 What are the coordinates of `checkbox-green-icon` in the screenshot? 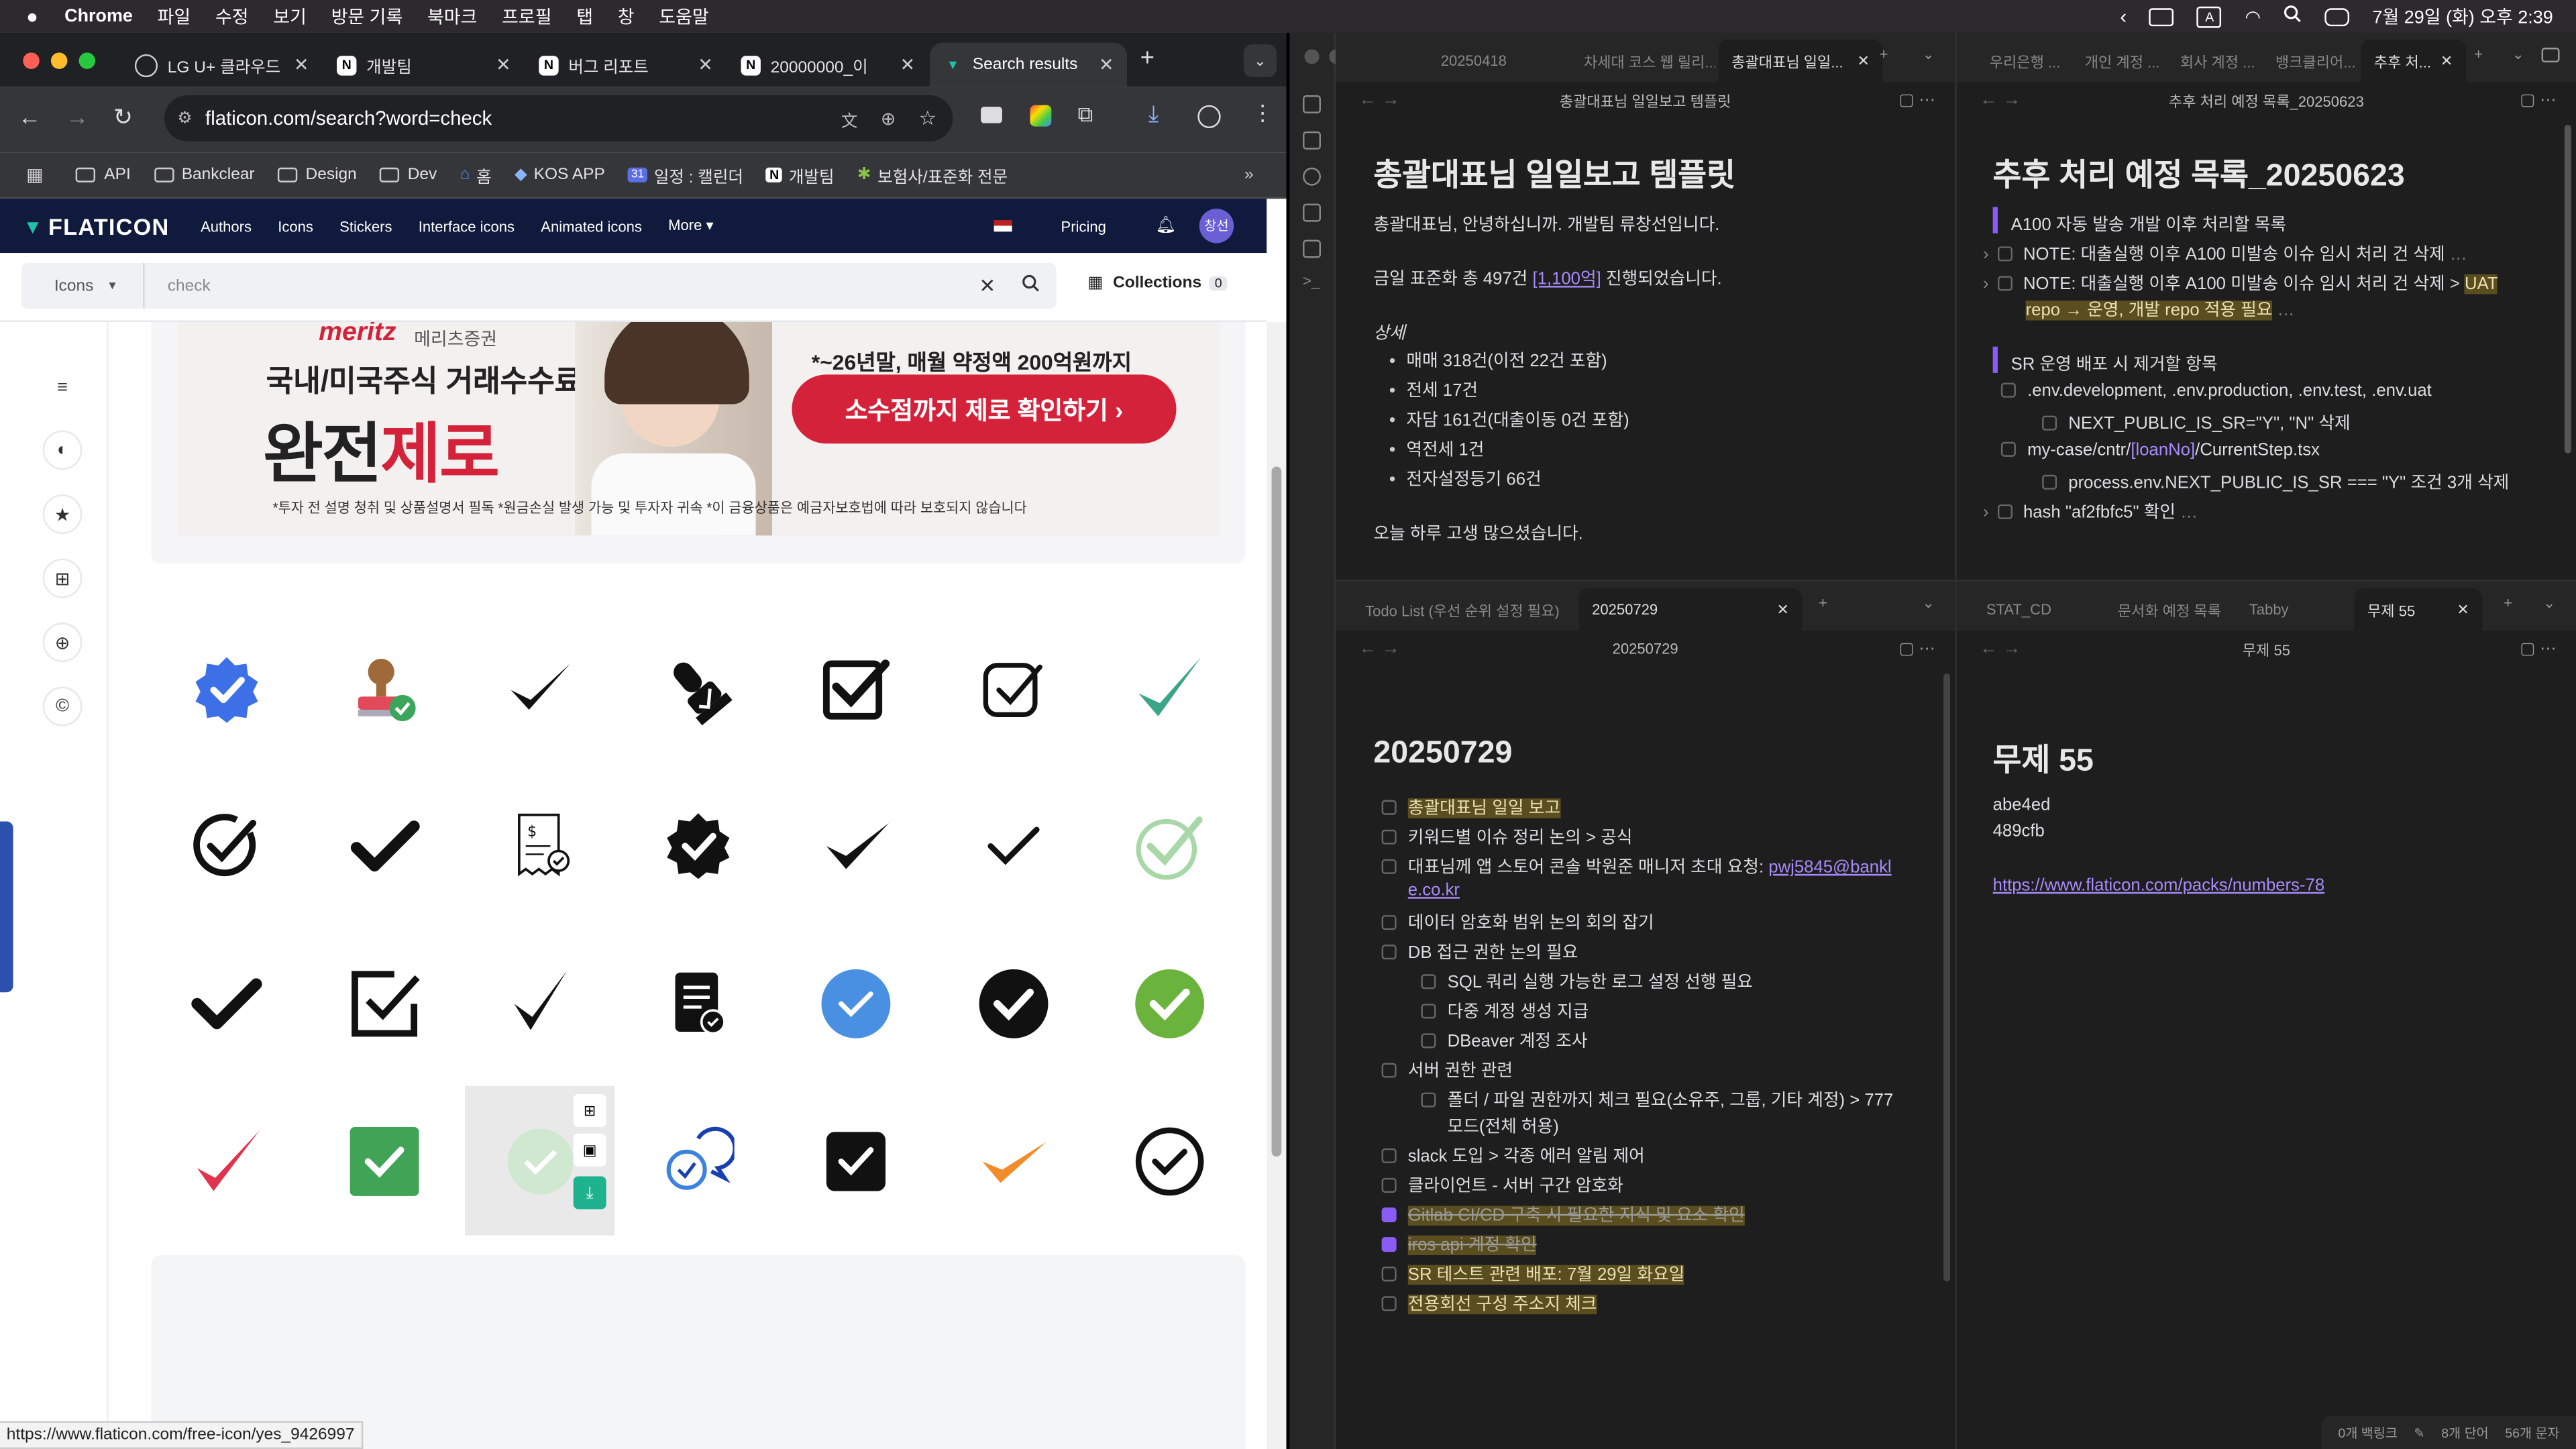 It's located at (383, 1161).